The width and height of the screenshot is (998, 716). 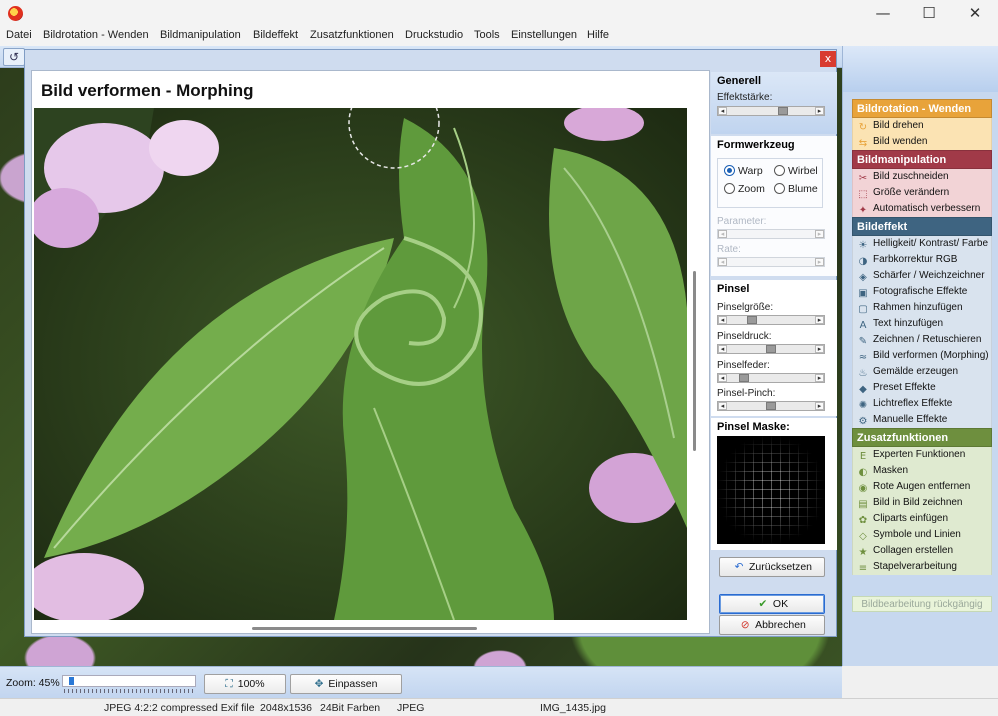 I want to click on actual-size-icon: ⛶, so click(x=229, y=684).